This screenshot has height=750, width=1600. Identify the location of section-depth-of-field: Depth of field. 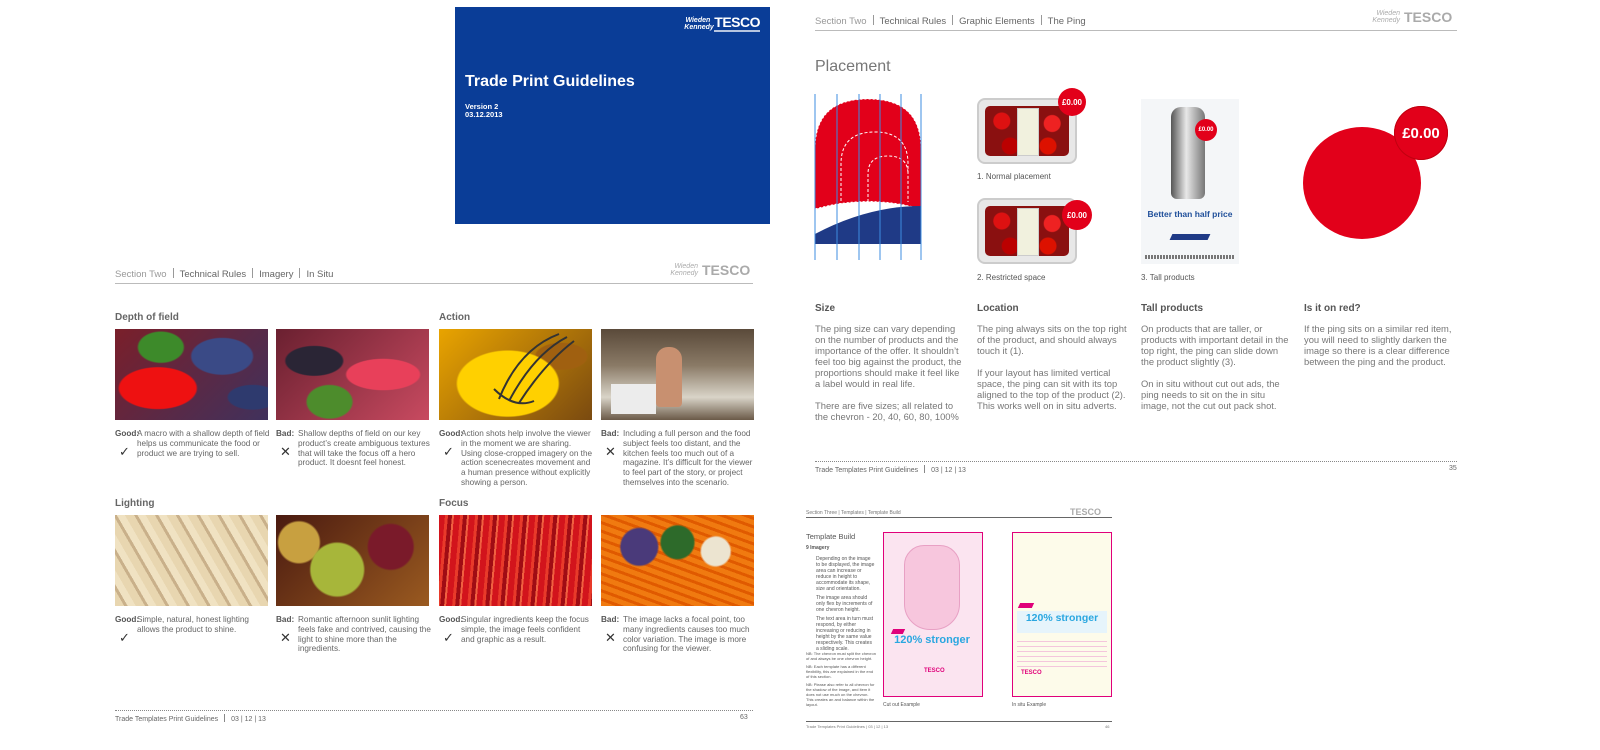
(147, 317).